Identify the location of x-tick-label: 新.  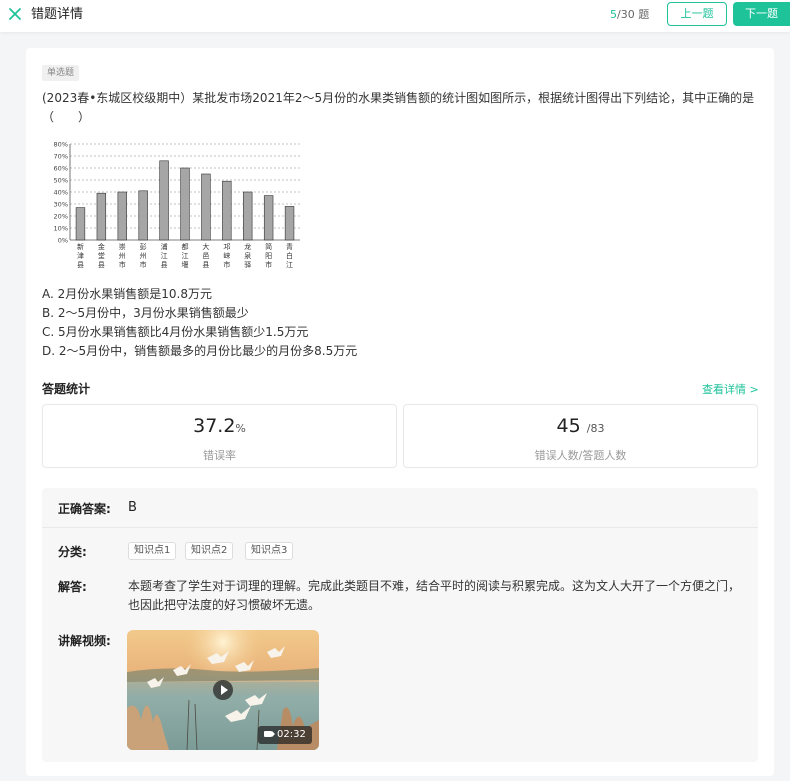
(80, 246).